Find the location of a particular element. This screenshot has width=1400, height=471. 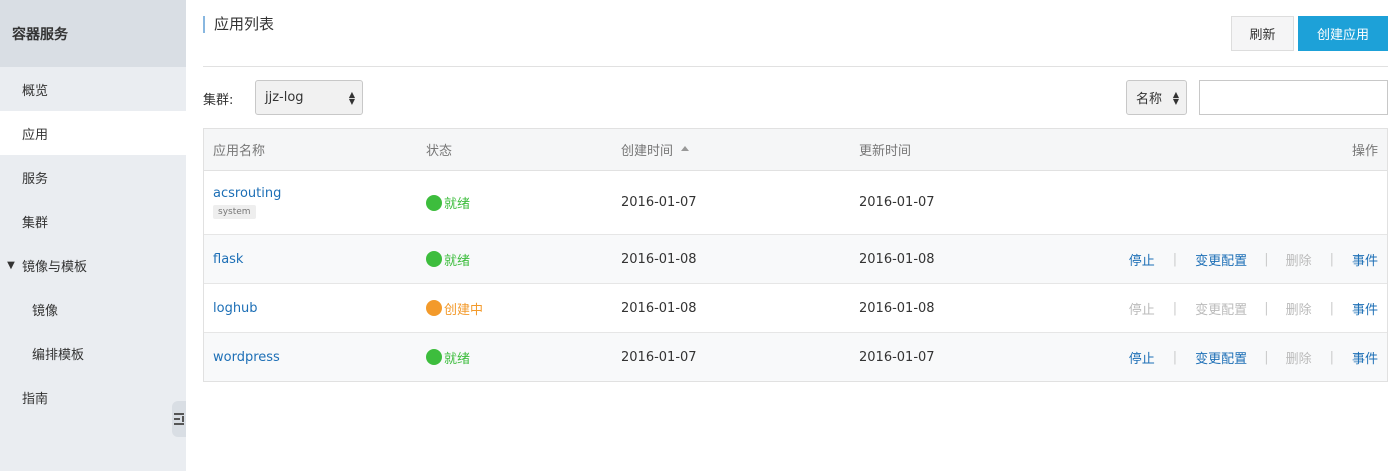

caret-down-icon: ▼ is located at coordinates (11, 265).